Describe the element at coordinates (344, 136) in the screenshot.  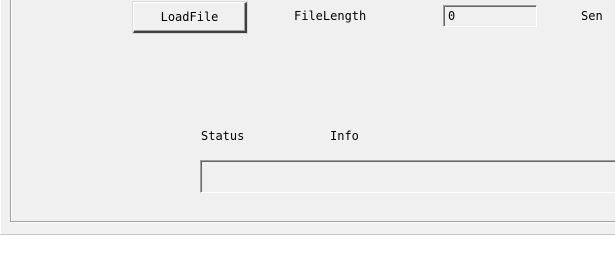
I see `info-label: Info` at that location.